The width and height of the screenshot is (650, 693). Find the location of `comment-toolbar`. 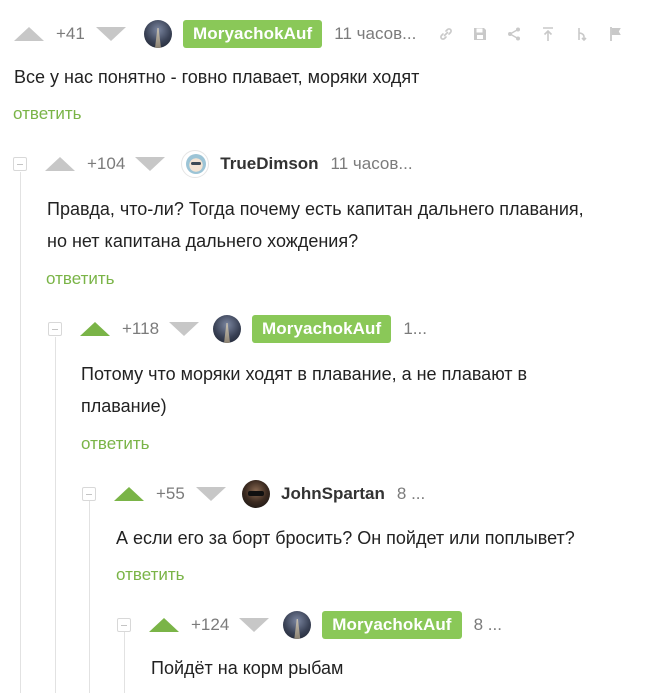

comment-toolbar is located at coordinates (536, 34).